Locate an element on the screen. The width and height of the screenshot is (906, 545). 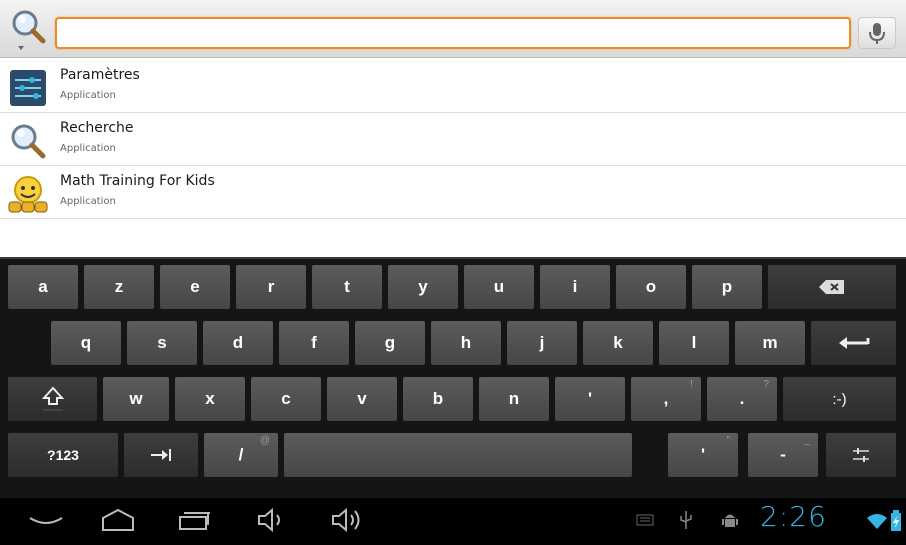
key-slash-label: / is located at coordinates (241, 454).